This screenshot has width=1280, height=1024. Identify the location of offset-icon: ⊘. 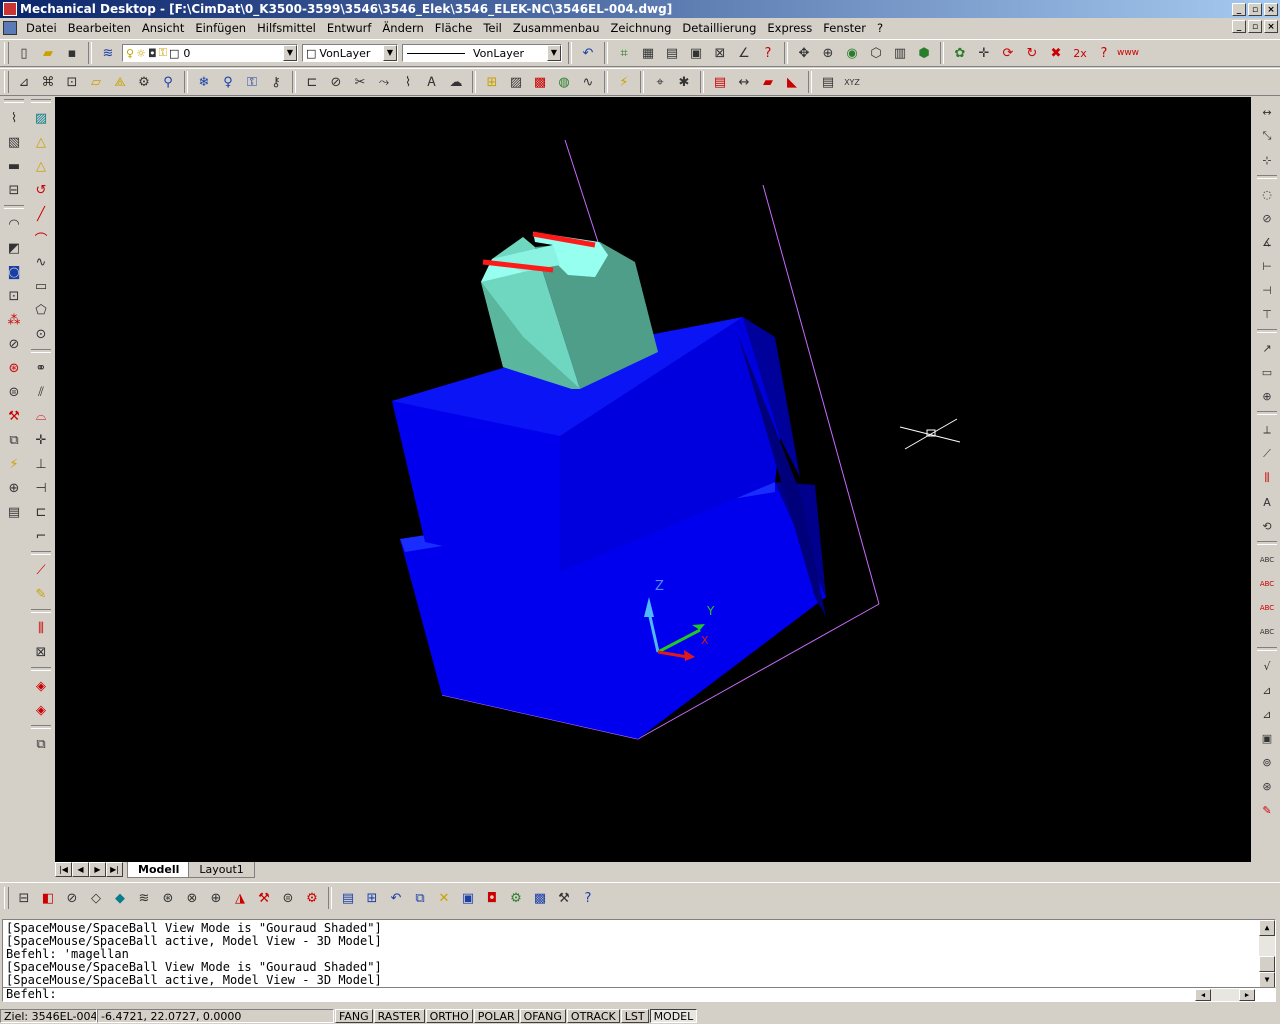
(336, 82).